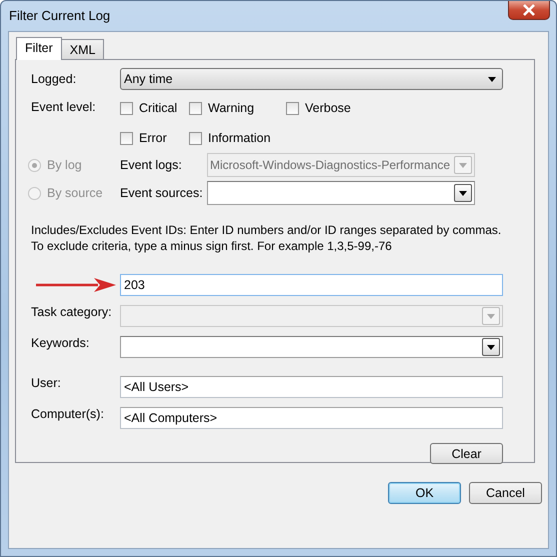 This screenshot has height=557, width=557. What do you see at coordinates (328, 108) in the screenshot?
I see `checkbox-label: Verbose` at bounding box center [328, 108].